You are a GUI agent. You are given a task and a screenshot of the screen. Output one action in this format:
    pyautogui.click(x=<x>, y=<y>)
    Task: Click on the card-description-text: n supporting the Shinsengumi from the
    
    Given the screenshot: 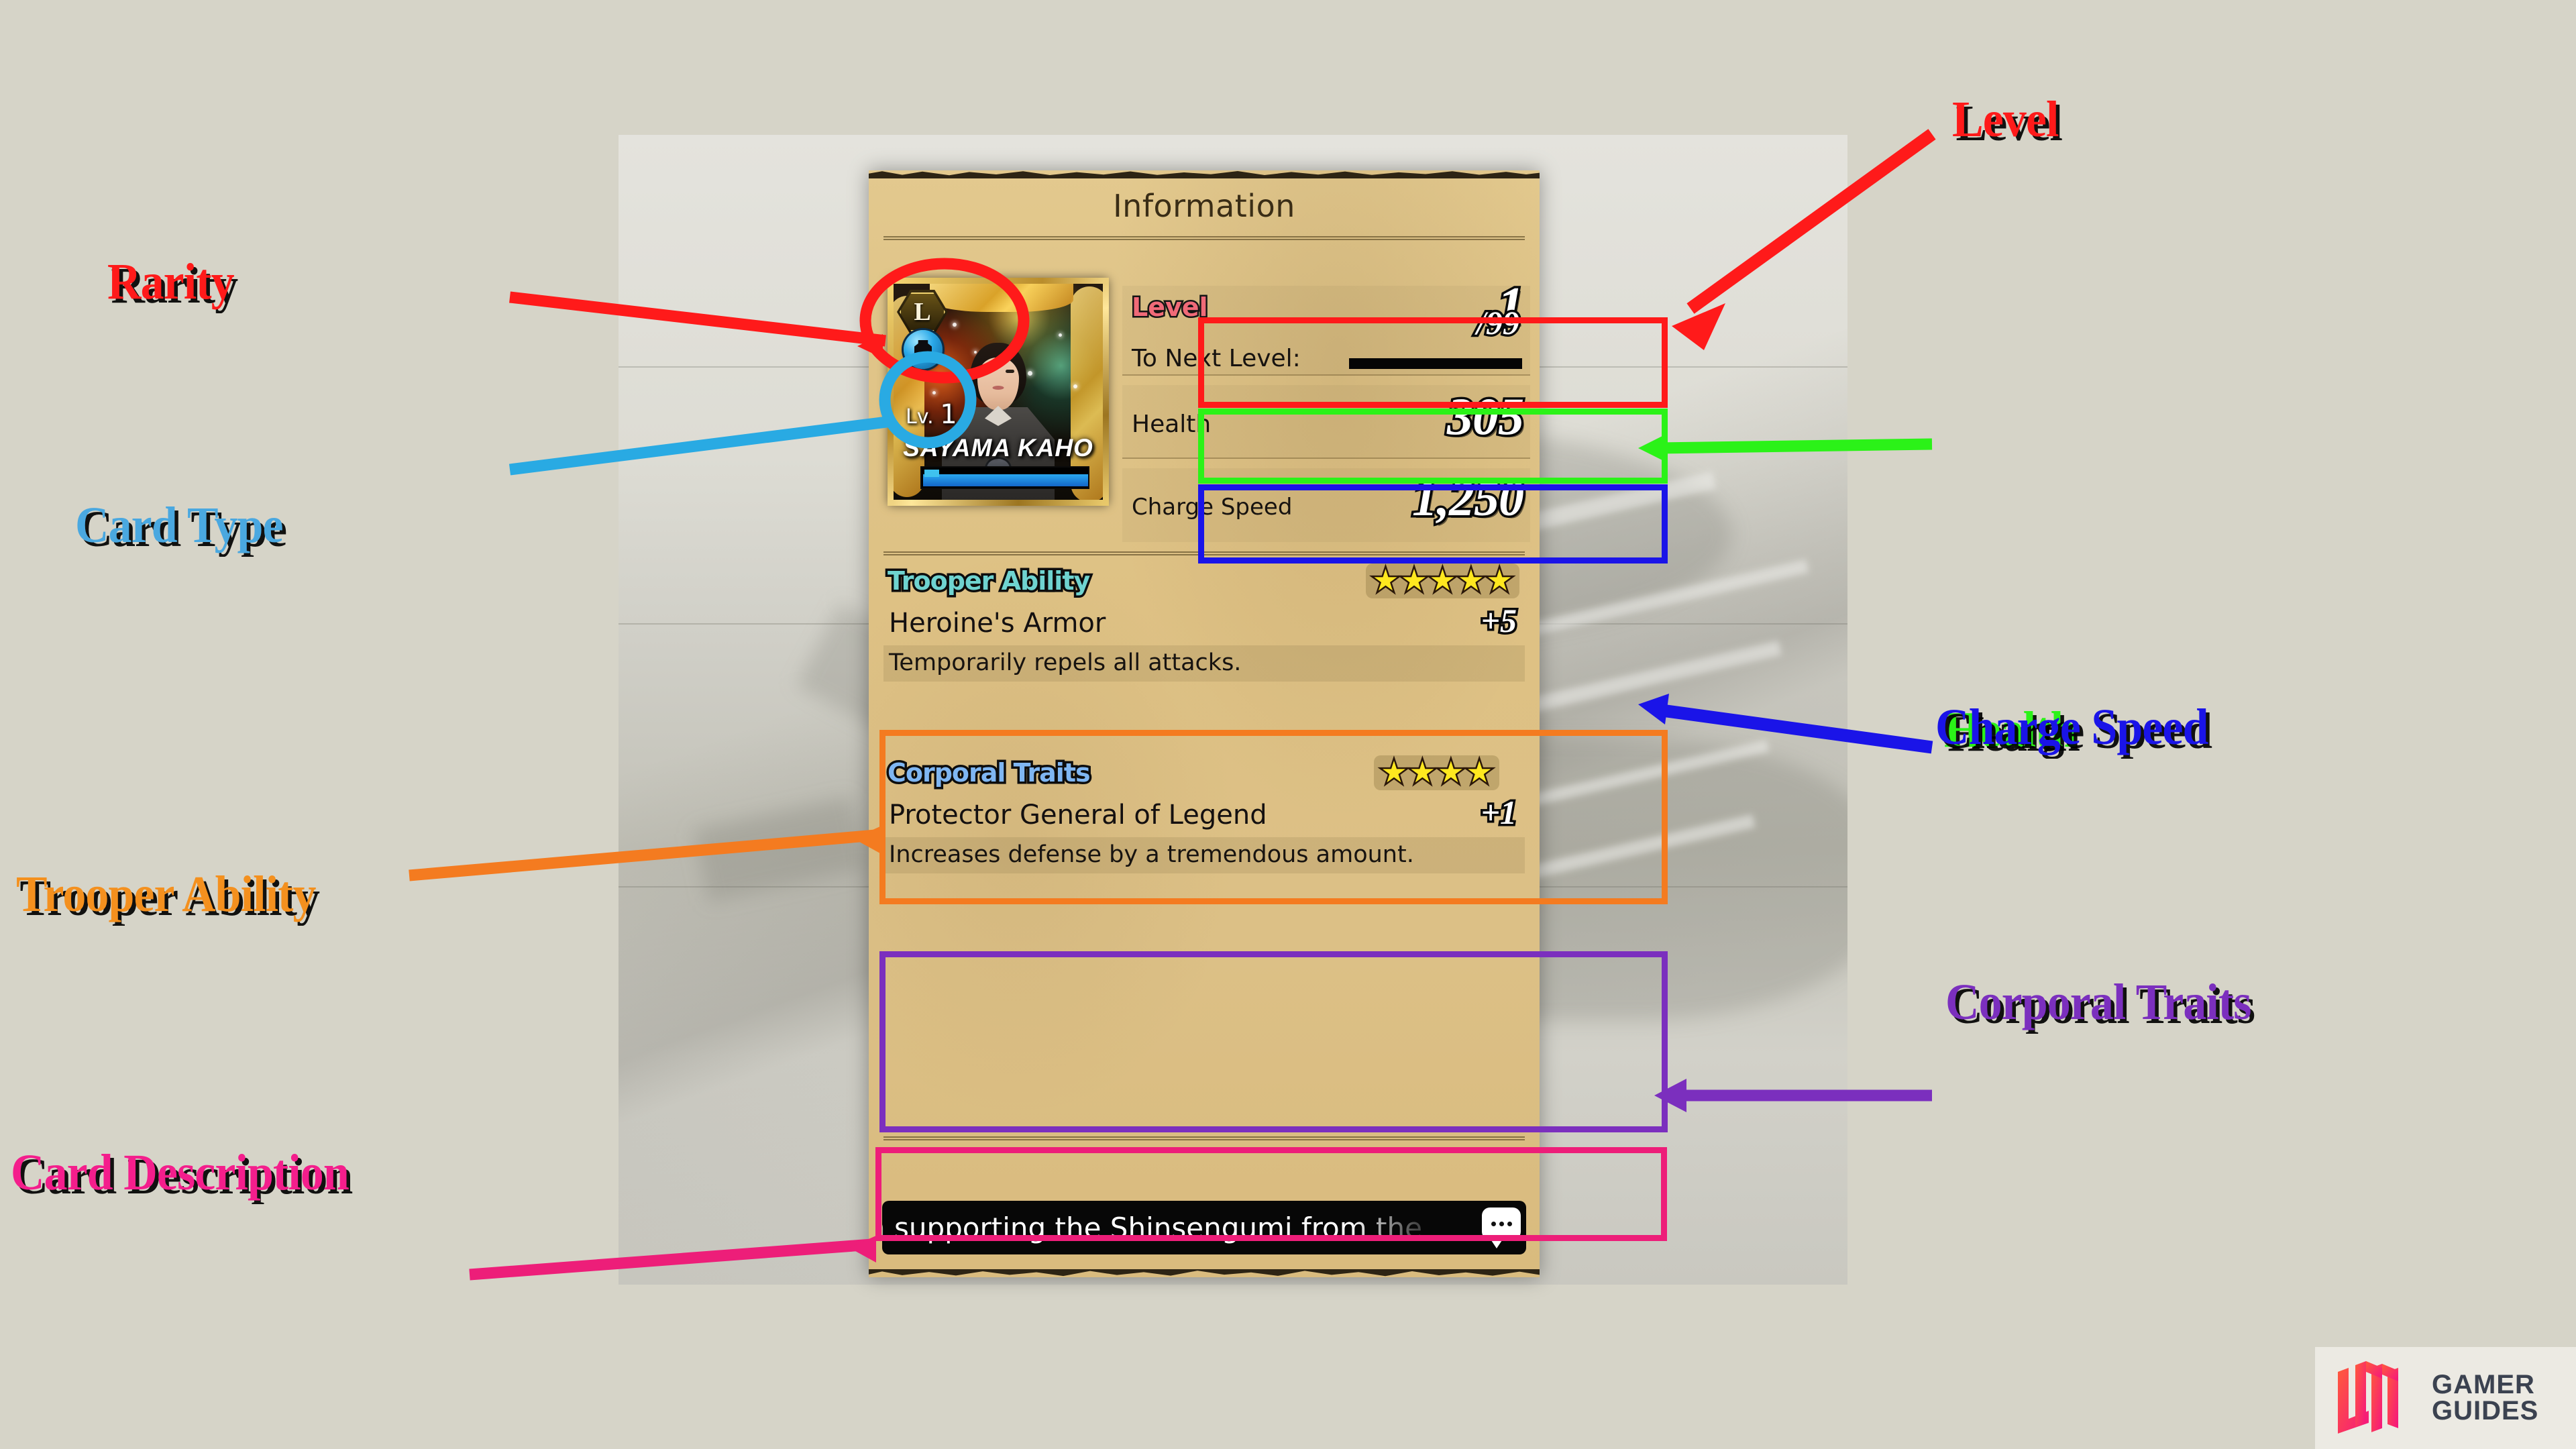 What is the action you would take?
    pyautogui.click(x=1152, y=1227)
    